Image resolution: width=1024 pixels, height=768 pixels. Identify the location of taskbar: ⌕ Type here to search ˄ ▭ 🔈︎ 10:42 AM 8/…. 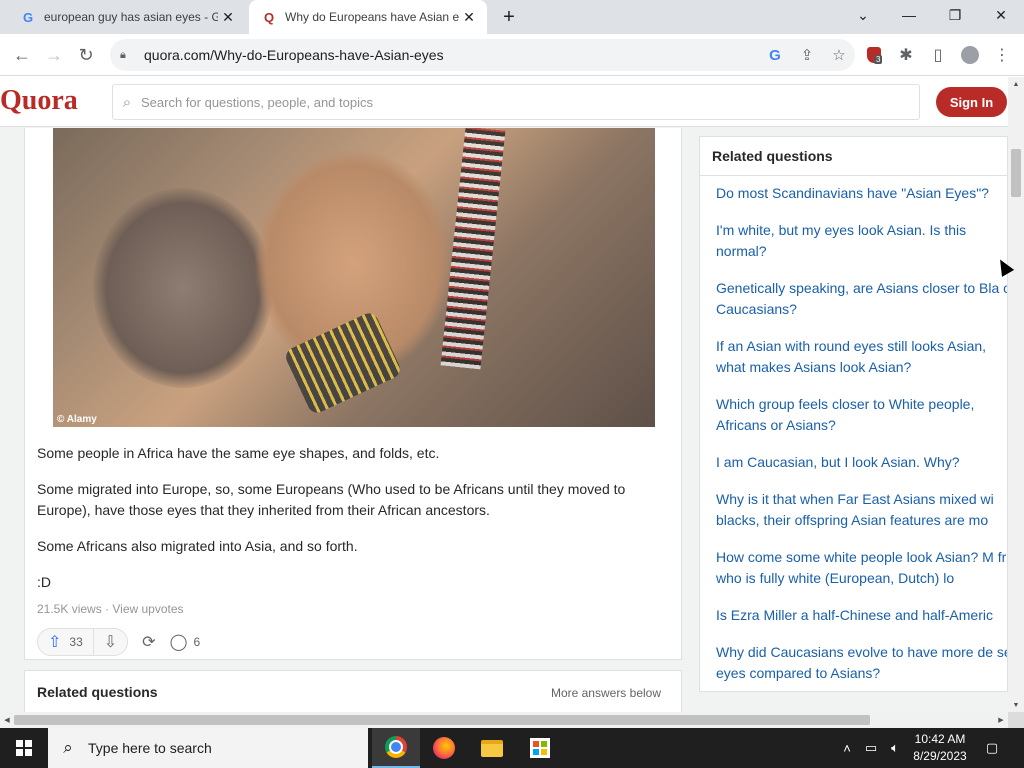
(512, 748).